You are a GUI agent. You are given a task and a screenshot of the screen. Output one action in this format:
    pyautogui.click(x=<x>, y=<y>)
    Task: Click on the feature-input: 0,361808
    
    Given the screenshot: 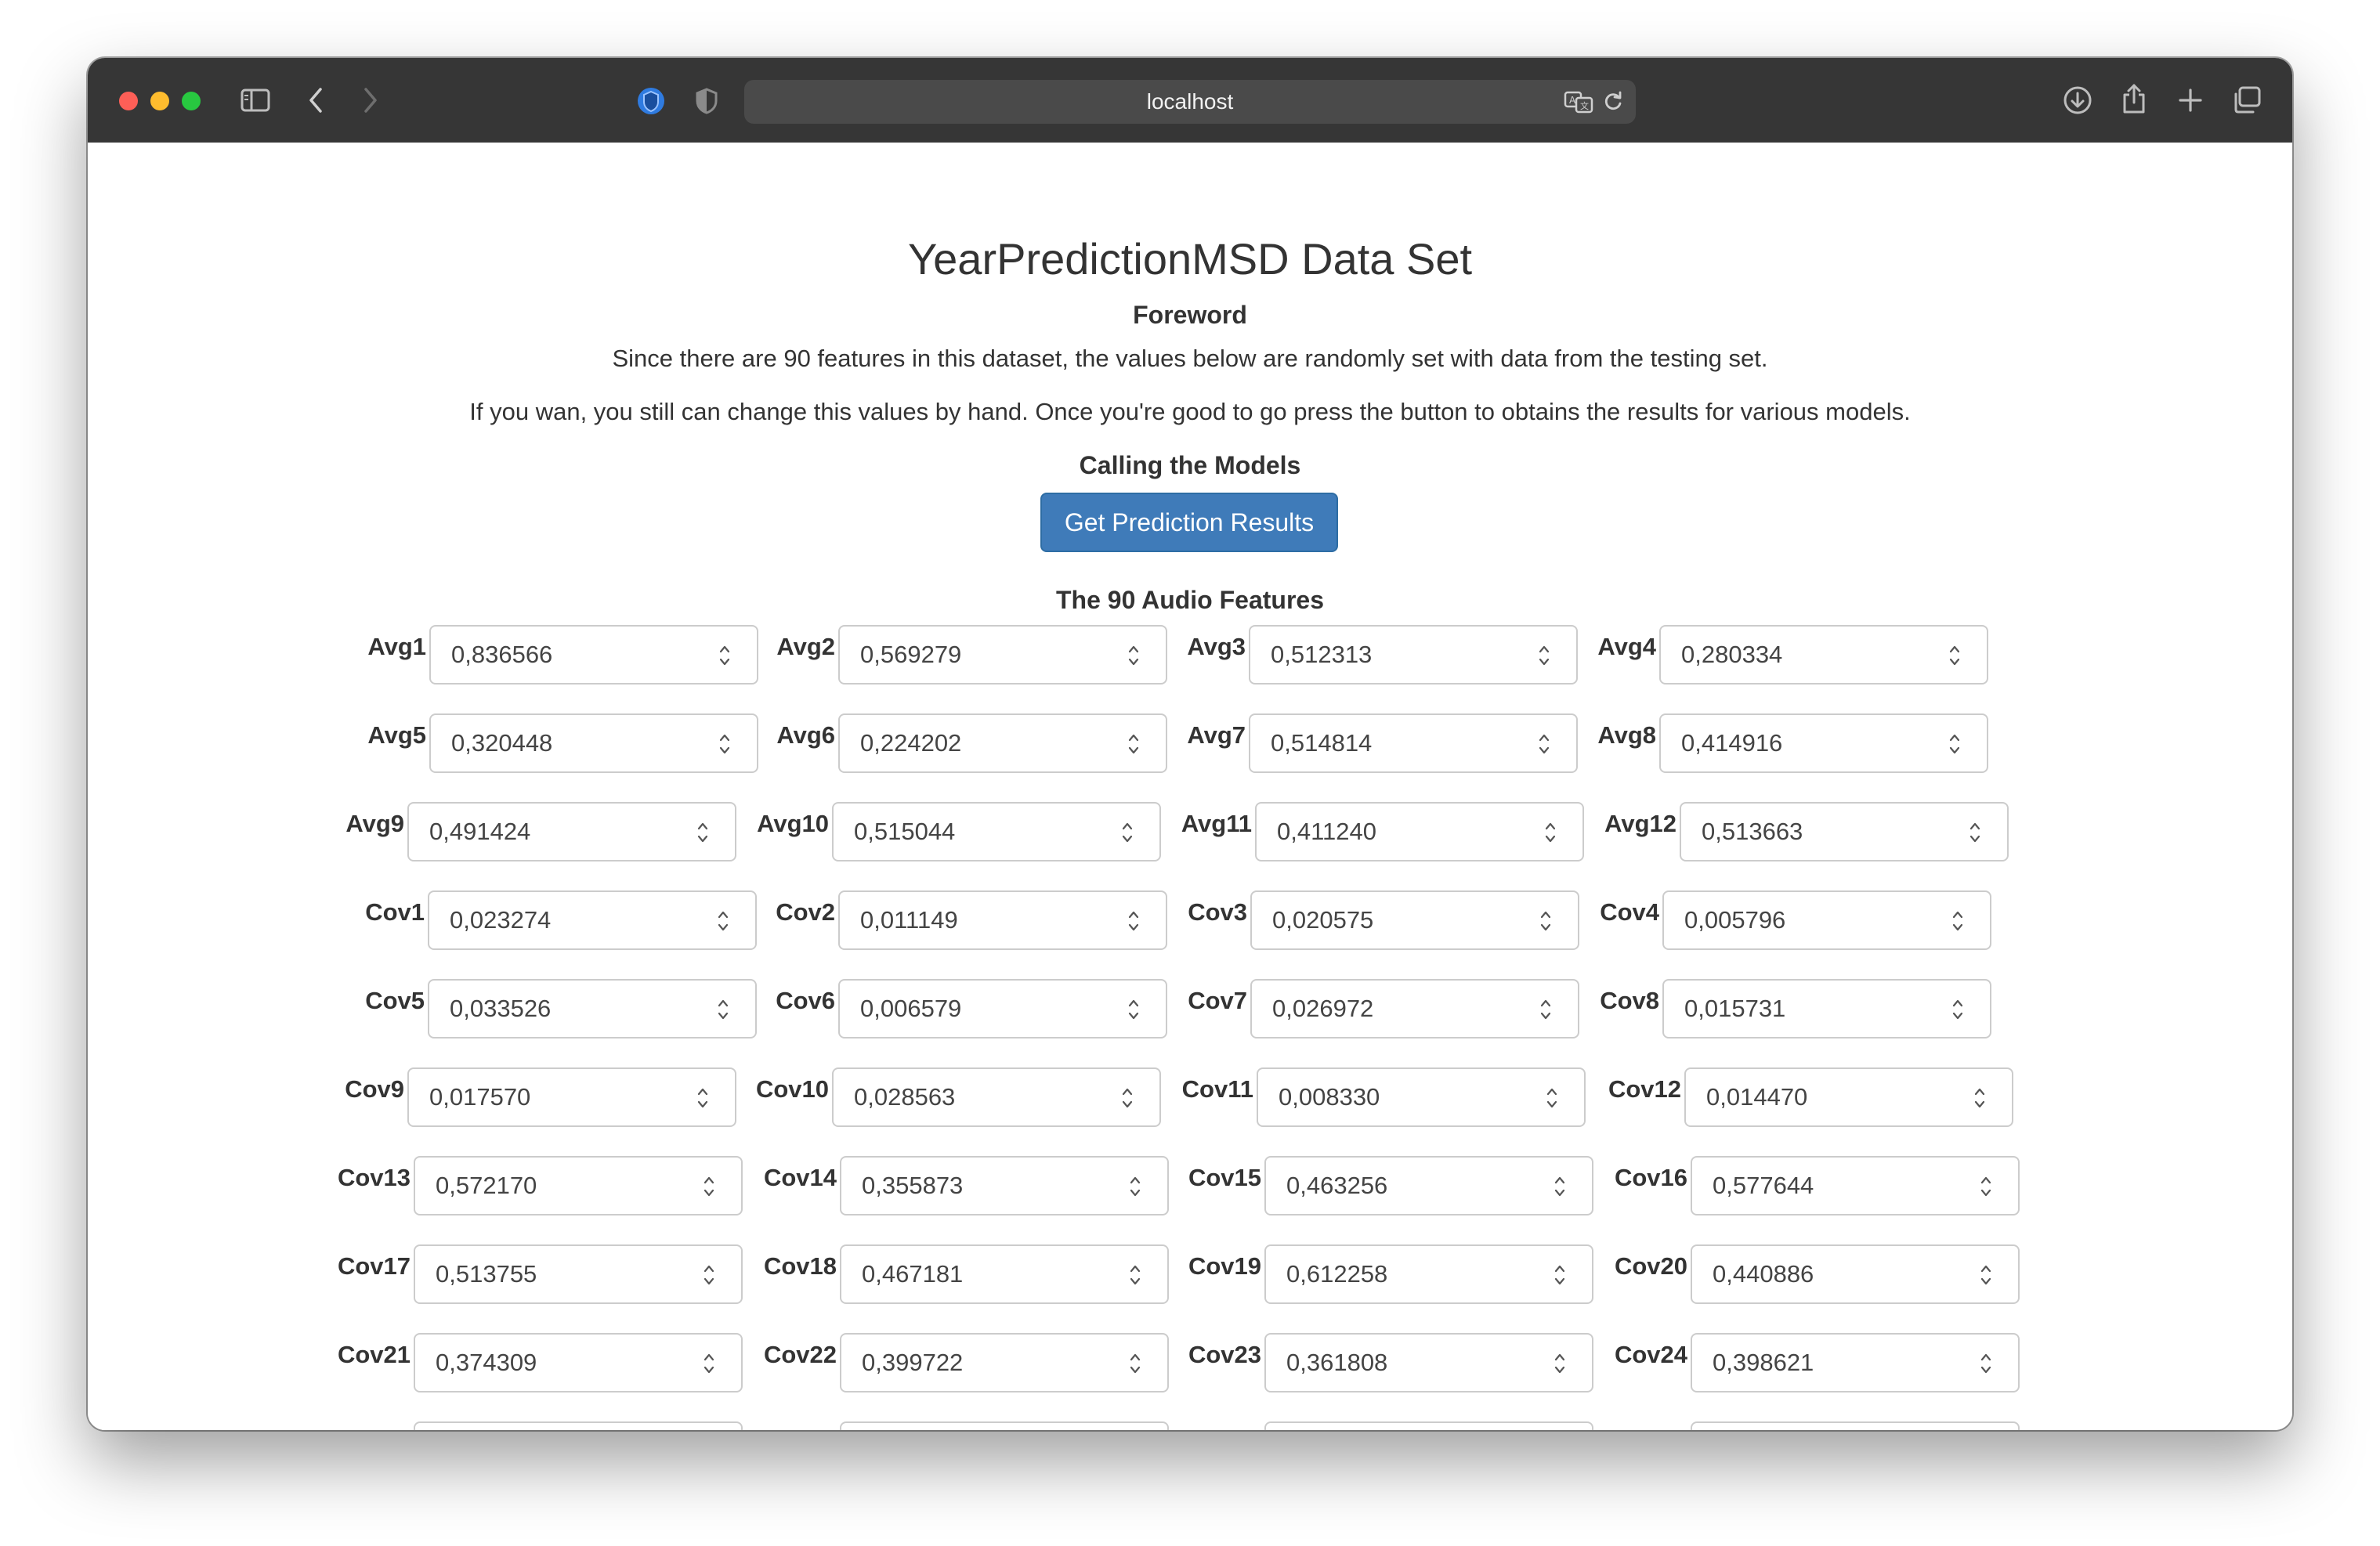 What is the action you would take?
    pyautogui.click(x=1428, y=1362)
    